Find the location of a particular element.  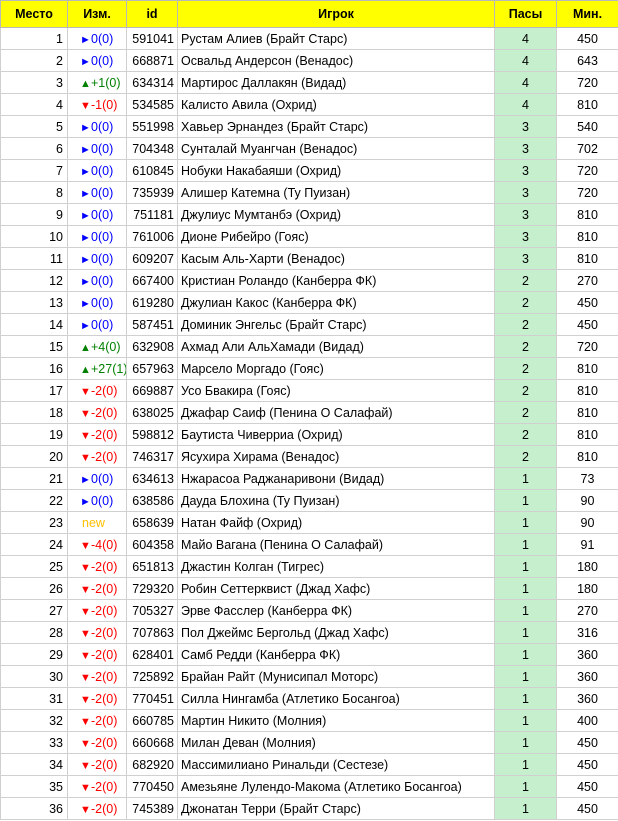

table-row: 9 ►0(0) 751181 Джулиус Мумтанбэ (Охрид) 3 810 is located at coordinates (309, 214).